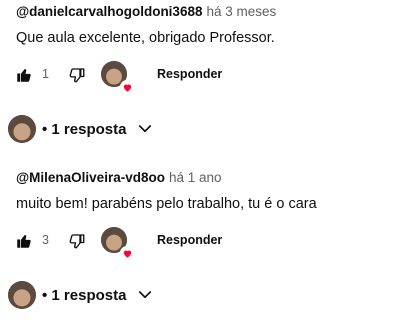  Describe the element at coordinates (145, 38) in the screenshot. I see `comment-text: Que aula excelente, obrigado Professor.` at that location.